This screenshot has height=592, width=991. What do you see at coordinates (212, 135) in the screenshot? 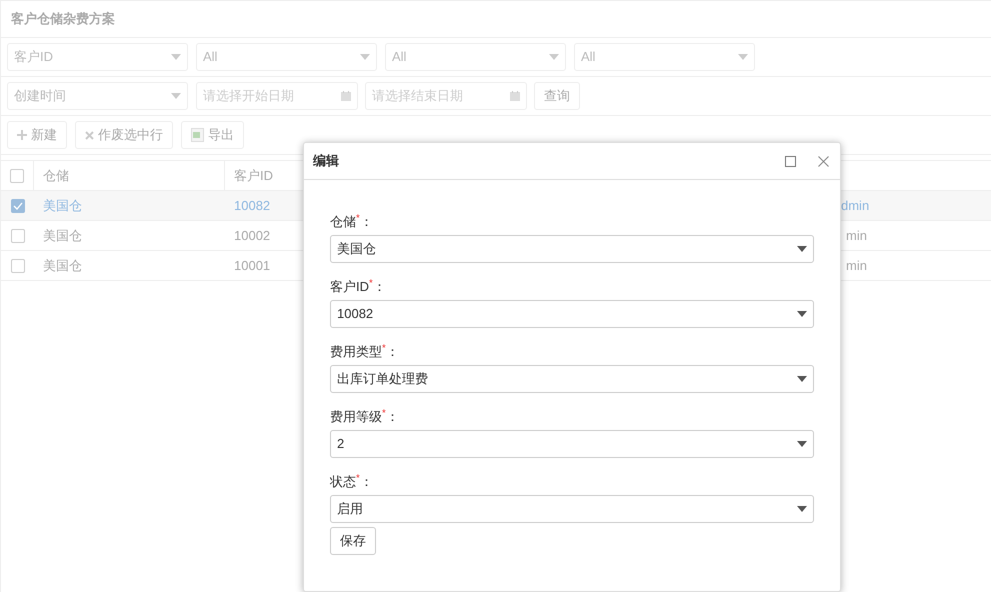
I see `export-button: 导出` at bounding box center [212, 135].